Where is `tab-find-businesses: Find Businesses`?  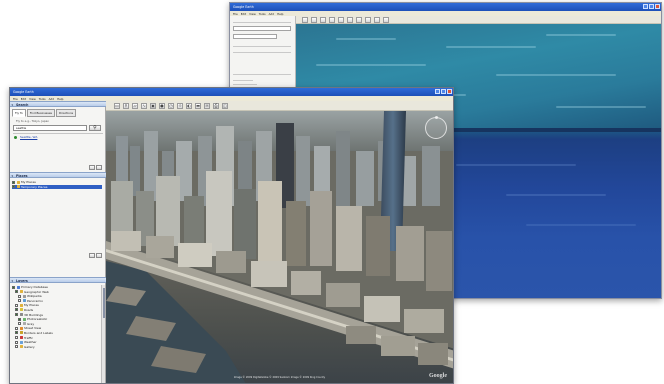
tab-find-businesses: Find Businesses is located at coordinates (41, 113).